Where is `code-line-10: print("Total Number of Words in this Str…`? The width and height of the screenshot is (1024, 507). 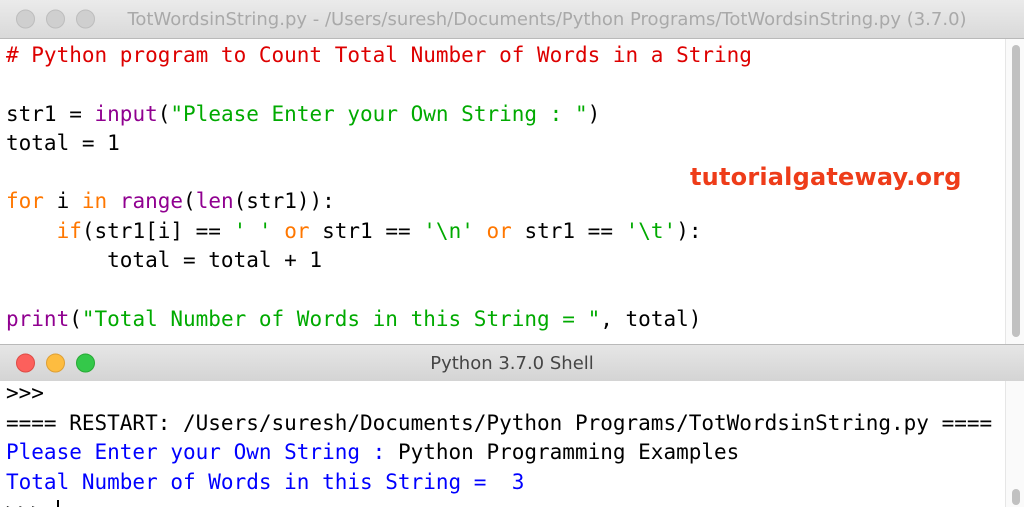
code-line-10: print("Total Number of Words in this Str… is located at coordinates (379, 319).